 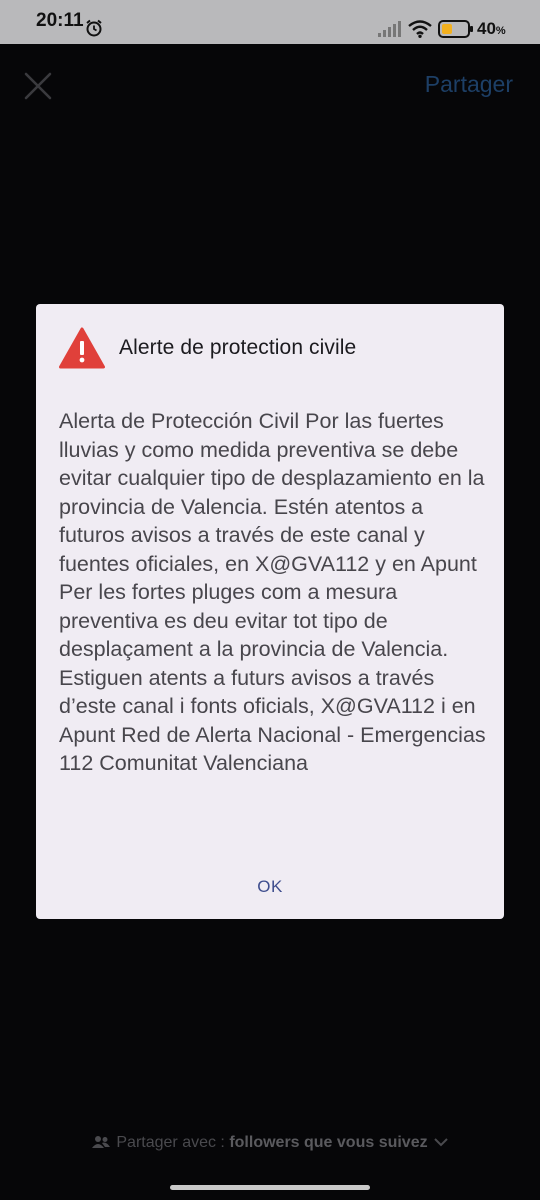 What do you see at coordinates (328, 1142) in the screenshot?
I see `share-audience: followers que vous suivez` at bounding box center [328, 1142].